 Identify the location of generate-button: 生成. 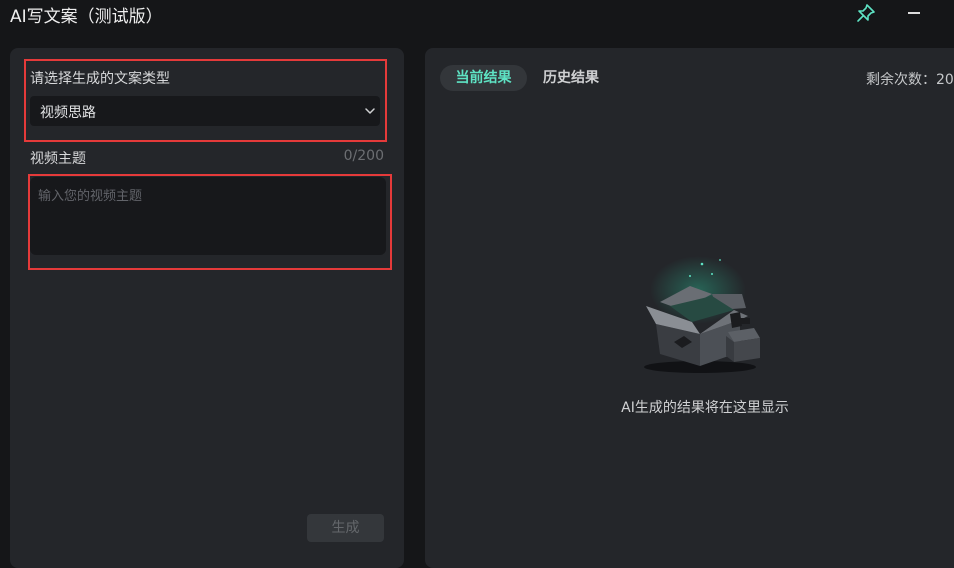
(345, 528).